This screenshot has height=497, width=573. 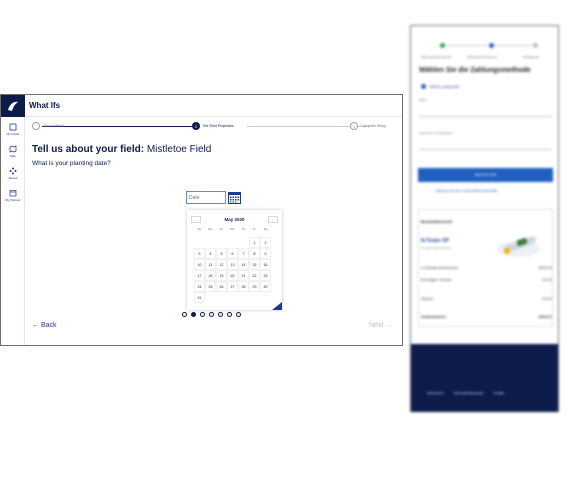 I want to click on calendar-day: 12, so click(x=221, y=264).